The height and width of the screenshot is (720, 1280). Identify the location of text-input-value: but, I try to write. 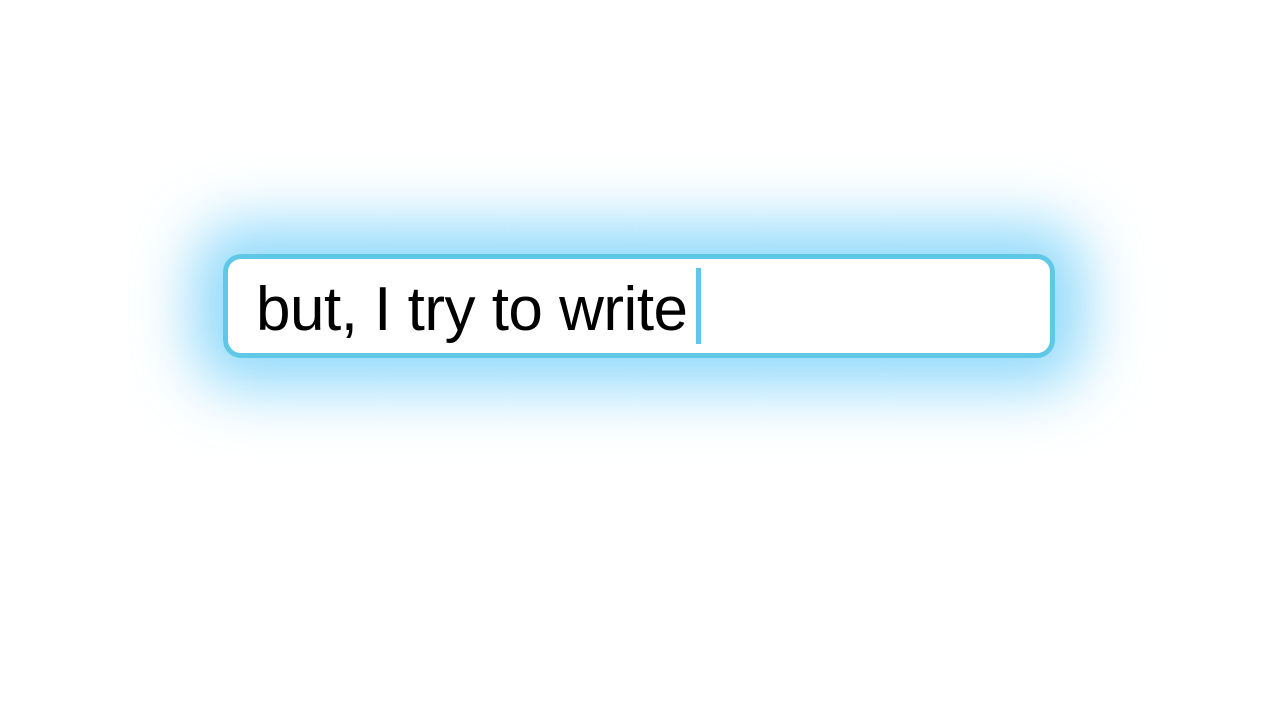
(472, 310).